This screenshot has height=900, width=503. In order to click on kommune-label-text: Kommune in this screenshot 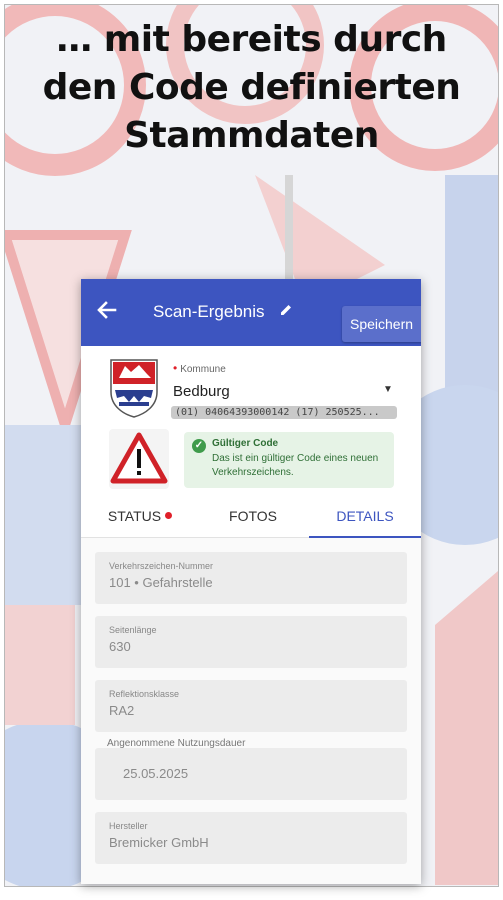, I will do `click(203, 369)`.